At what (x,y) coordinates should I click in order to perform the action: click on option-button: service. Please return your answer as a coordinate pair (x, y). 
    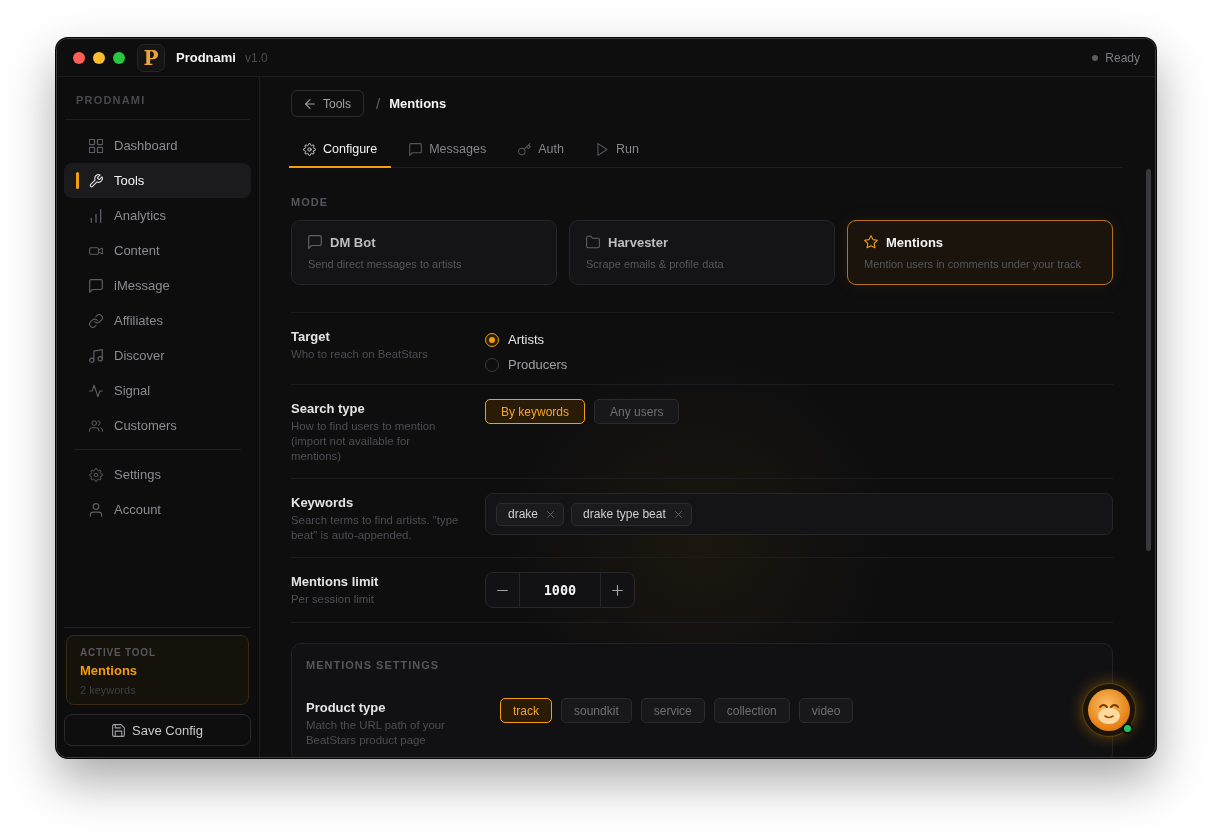
    Looking at the image, I should click on (672, 710).